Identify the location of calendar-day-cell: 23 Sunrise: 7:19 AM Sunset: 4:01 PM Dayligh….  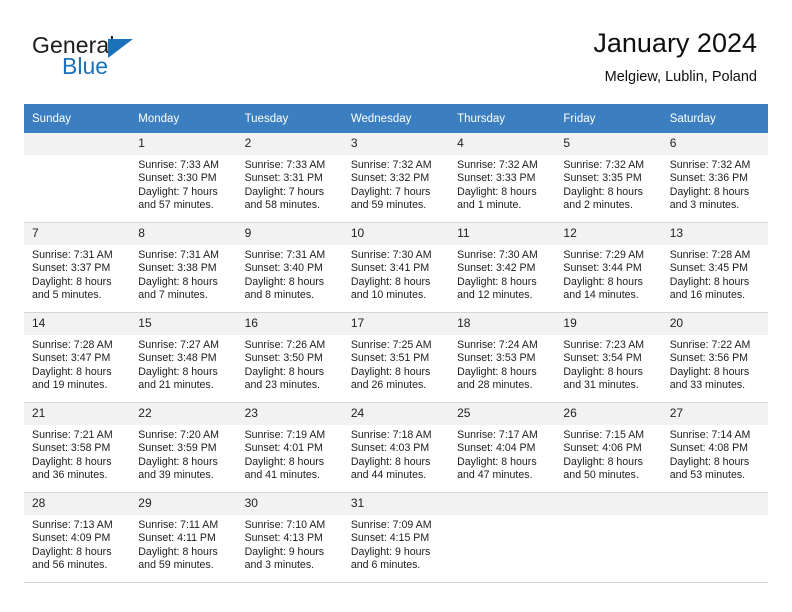
(289, 447).